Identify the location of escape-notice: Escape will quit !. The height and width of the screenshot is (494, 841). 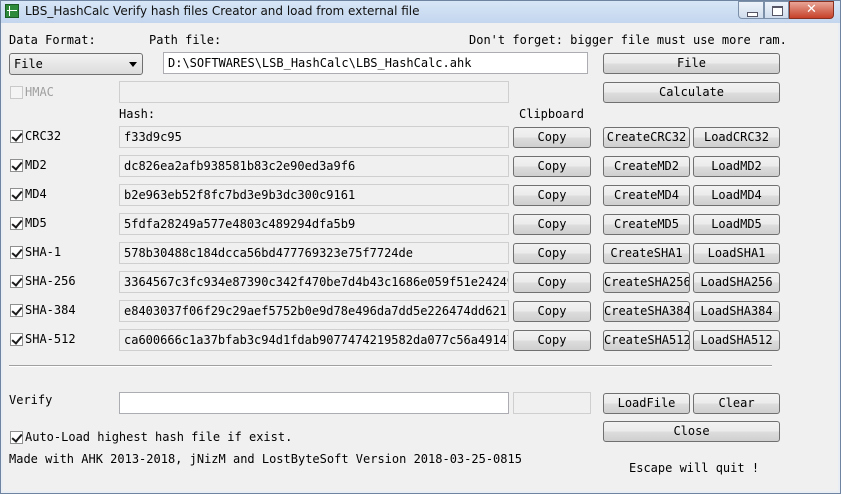
(694, 468).